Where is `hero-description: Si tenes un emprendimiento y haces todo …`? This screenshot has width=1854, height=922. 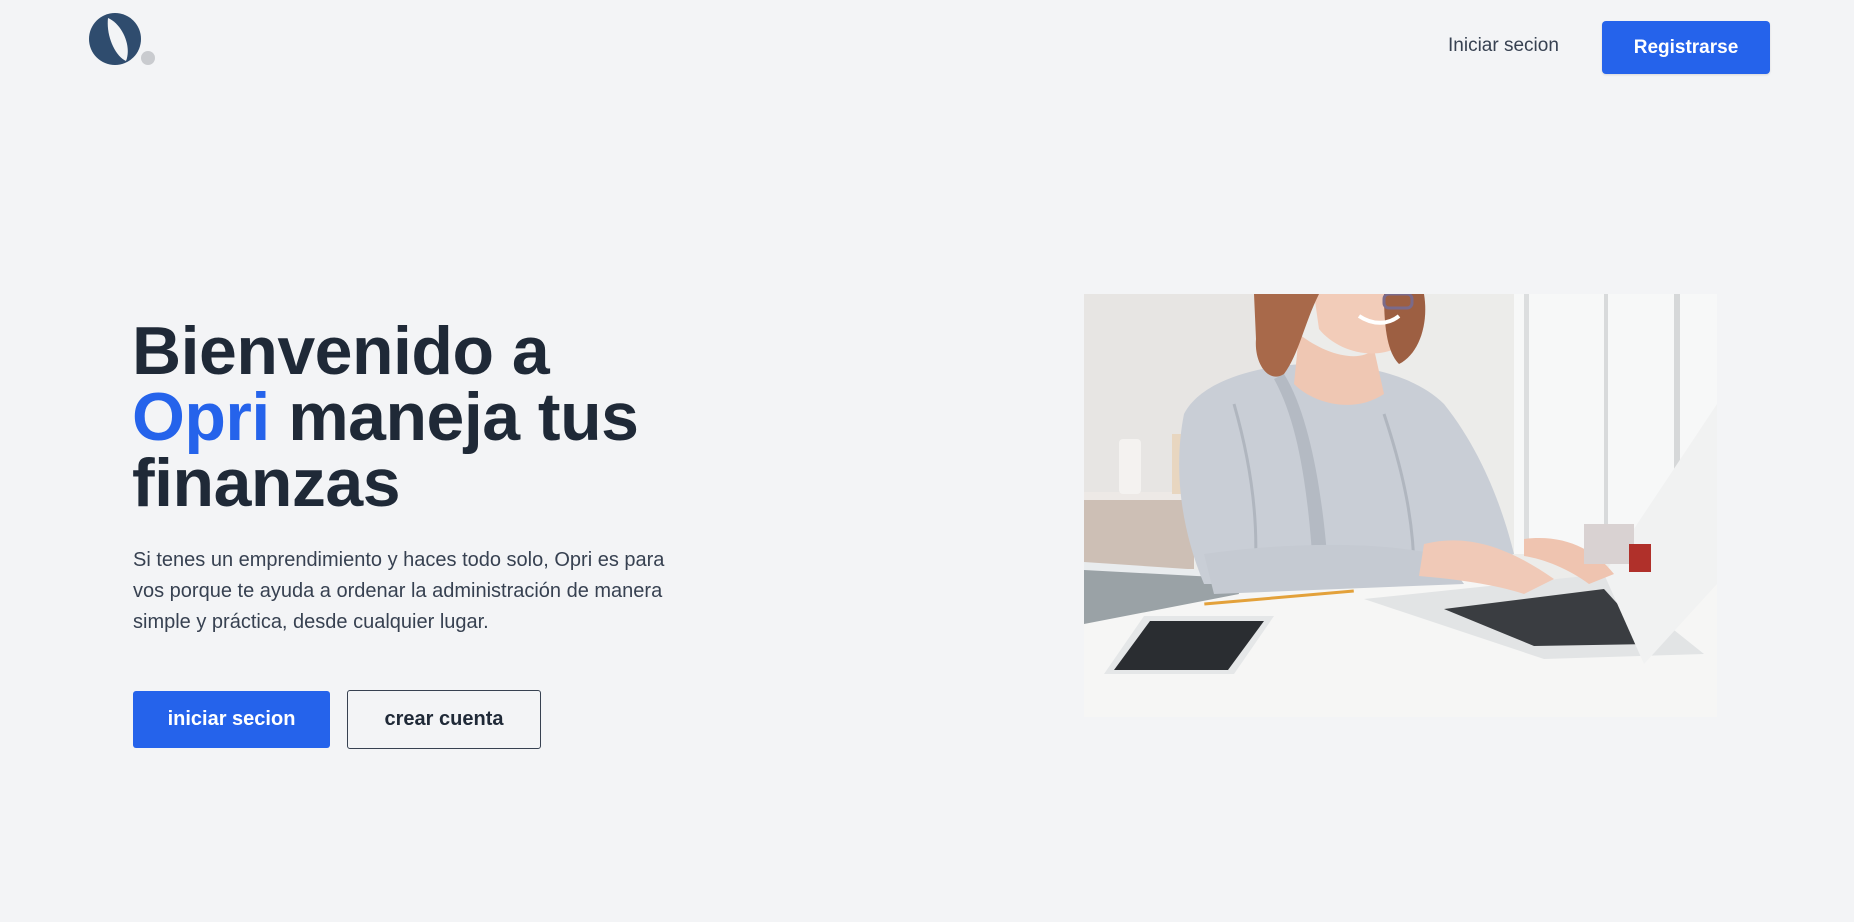 hero-description: Si tenes un emprendimiento y haces todo … is located at coordinates (399, 591).